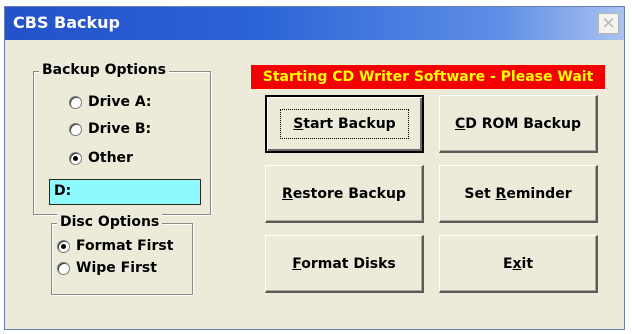 This screenshot has height=334, width=632. Describe the element at coordinates (75, 158) in the screenshot. I see `radio-other-circle` at that location.